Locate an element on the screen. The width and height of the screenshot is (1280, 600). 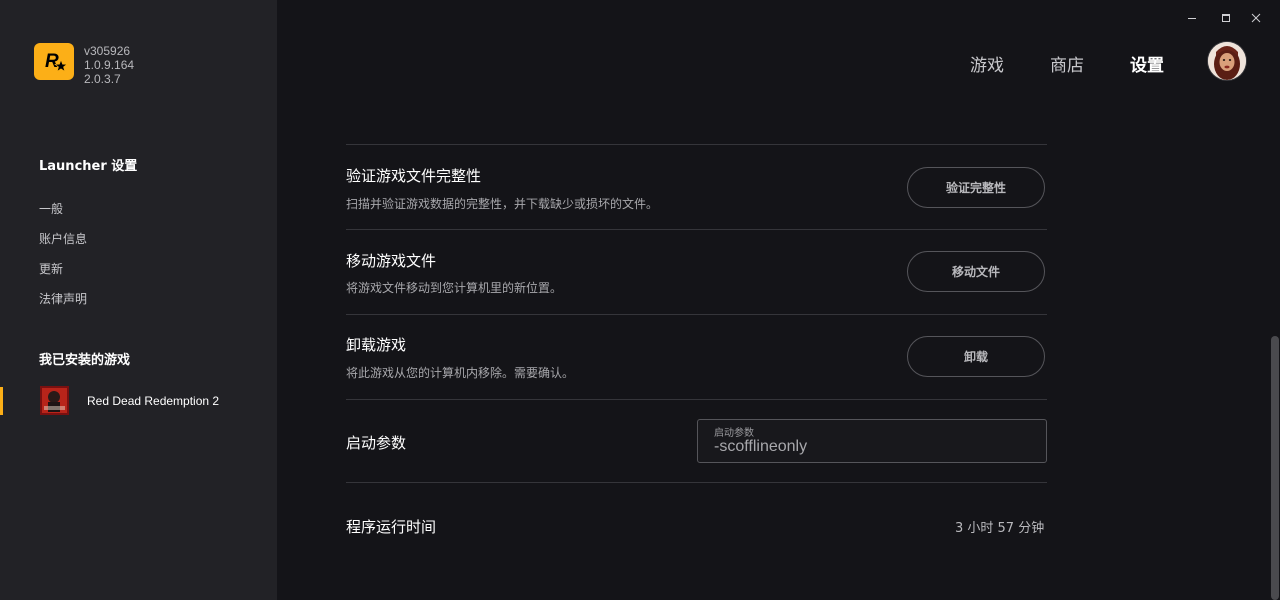
launch-params-input is located at coordinates (874, 447).